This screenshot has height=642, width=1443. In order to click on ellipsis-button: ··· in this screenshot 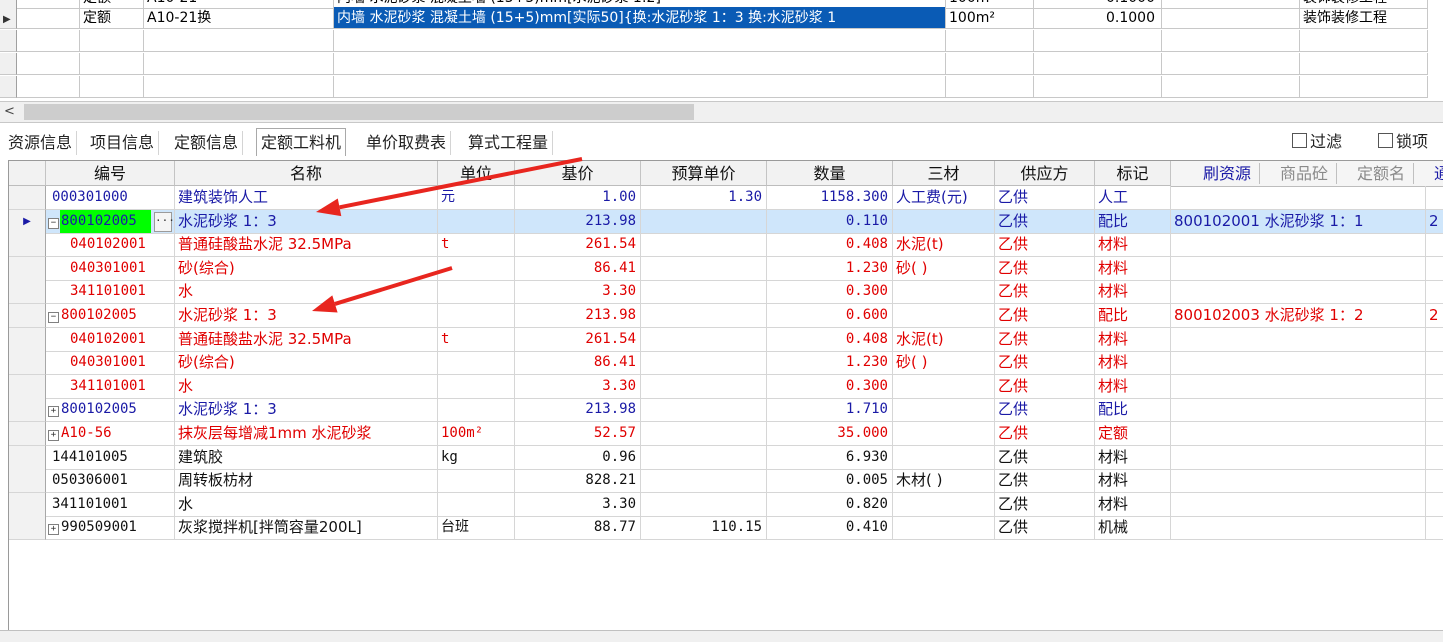, I will do `click(164, 221)`.